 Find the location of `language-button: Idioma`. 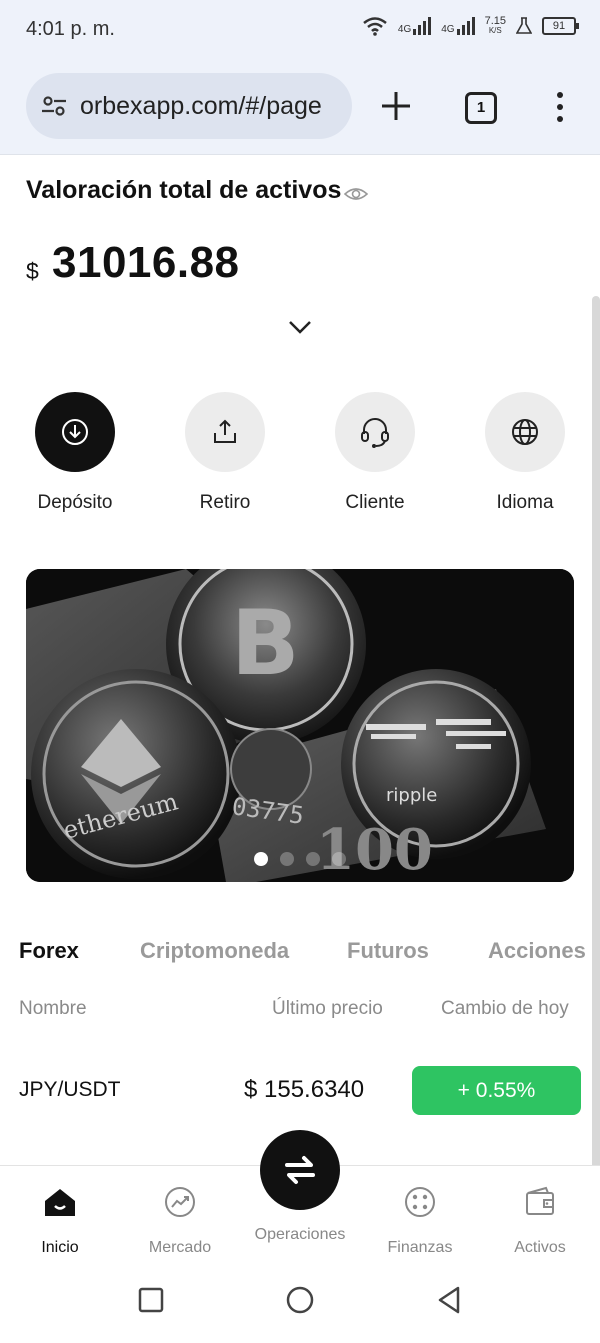

language-button: Idioma is located at coordinates (525, 453).